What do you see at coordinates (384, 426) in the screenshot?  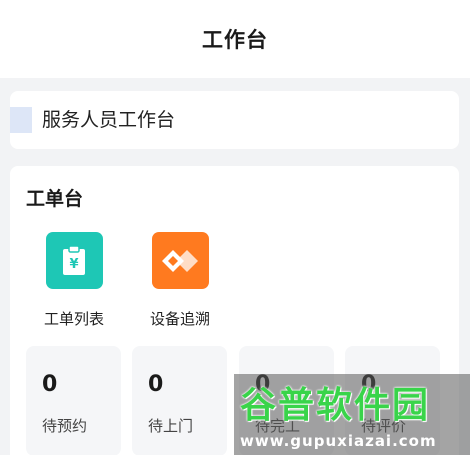 I see `stat-label: 待评价` at bounding box center [384, 426].